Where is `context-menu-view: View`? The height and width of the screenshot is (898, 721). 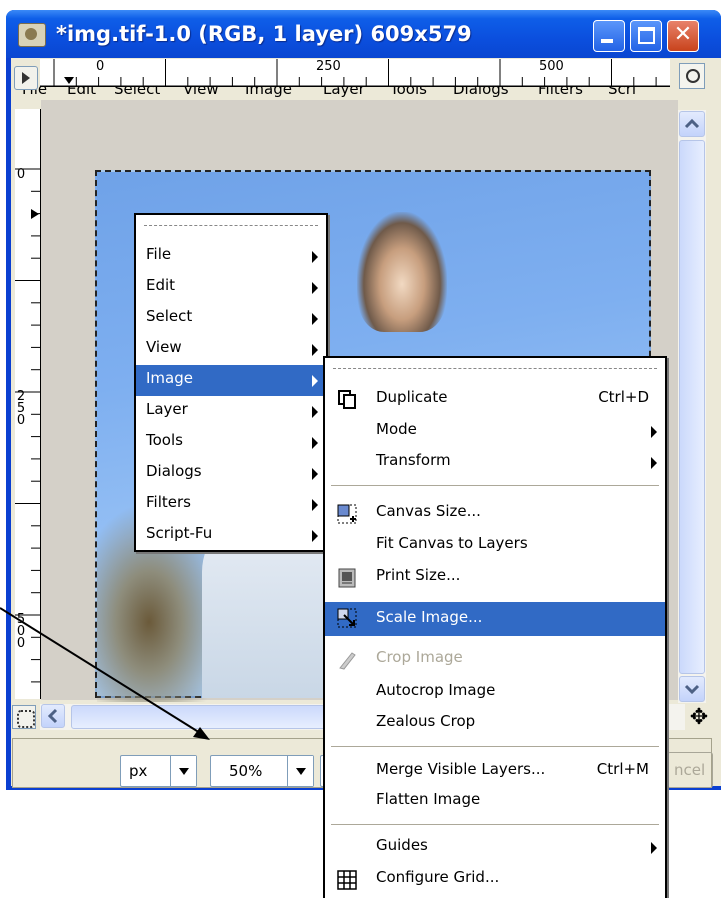 context-menu-view: View is located at coordinates (231, 349).